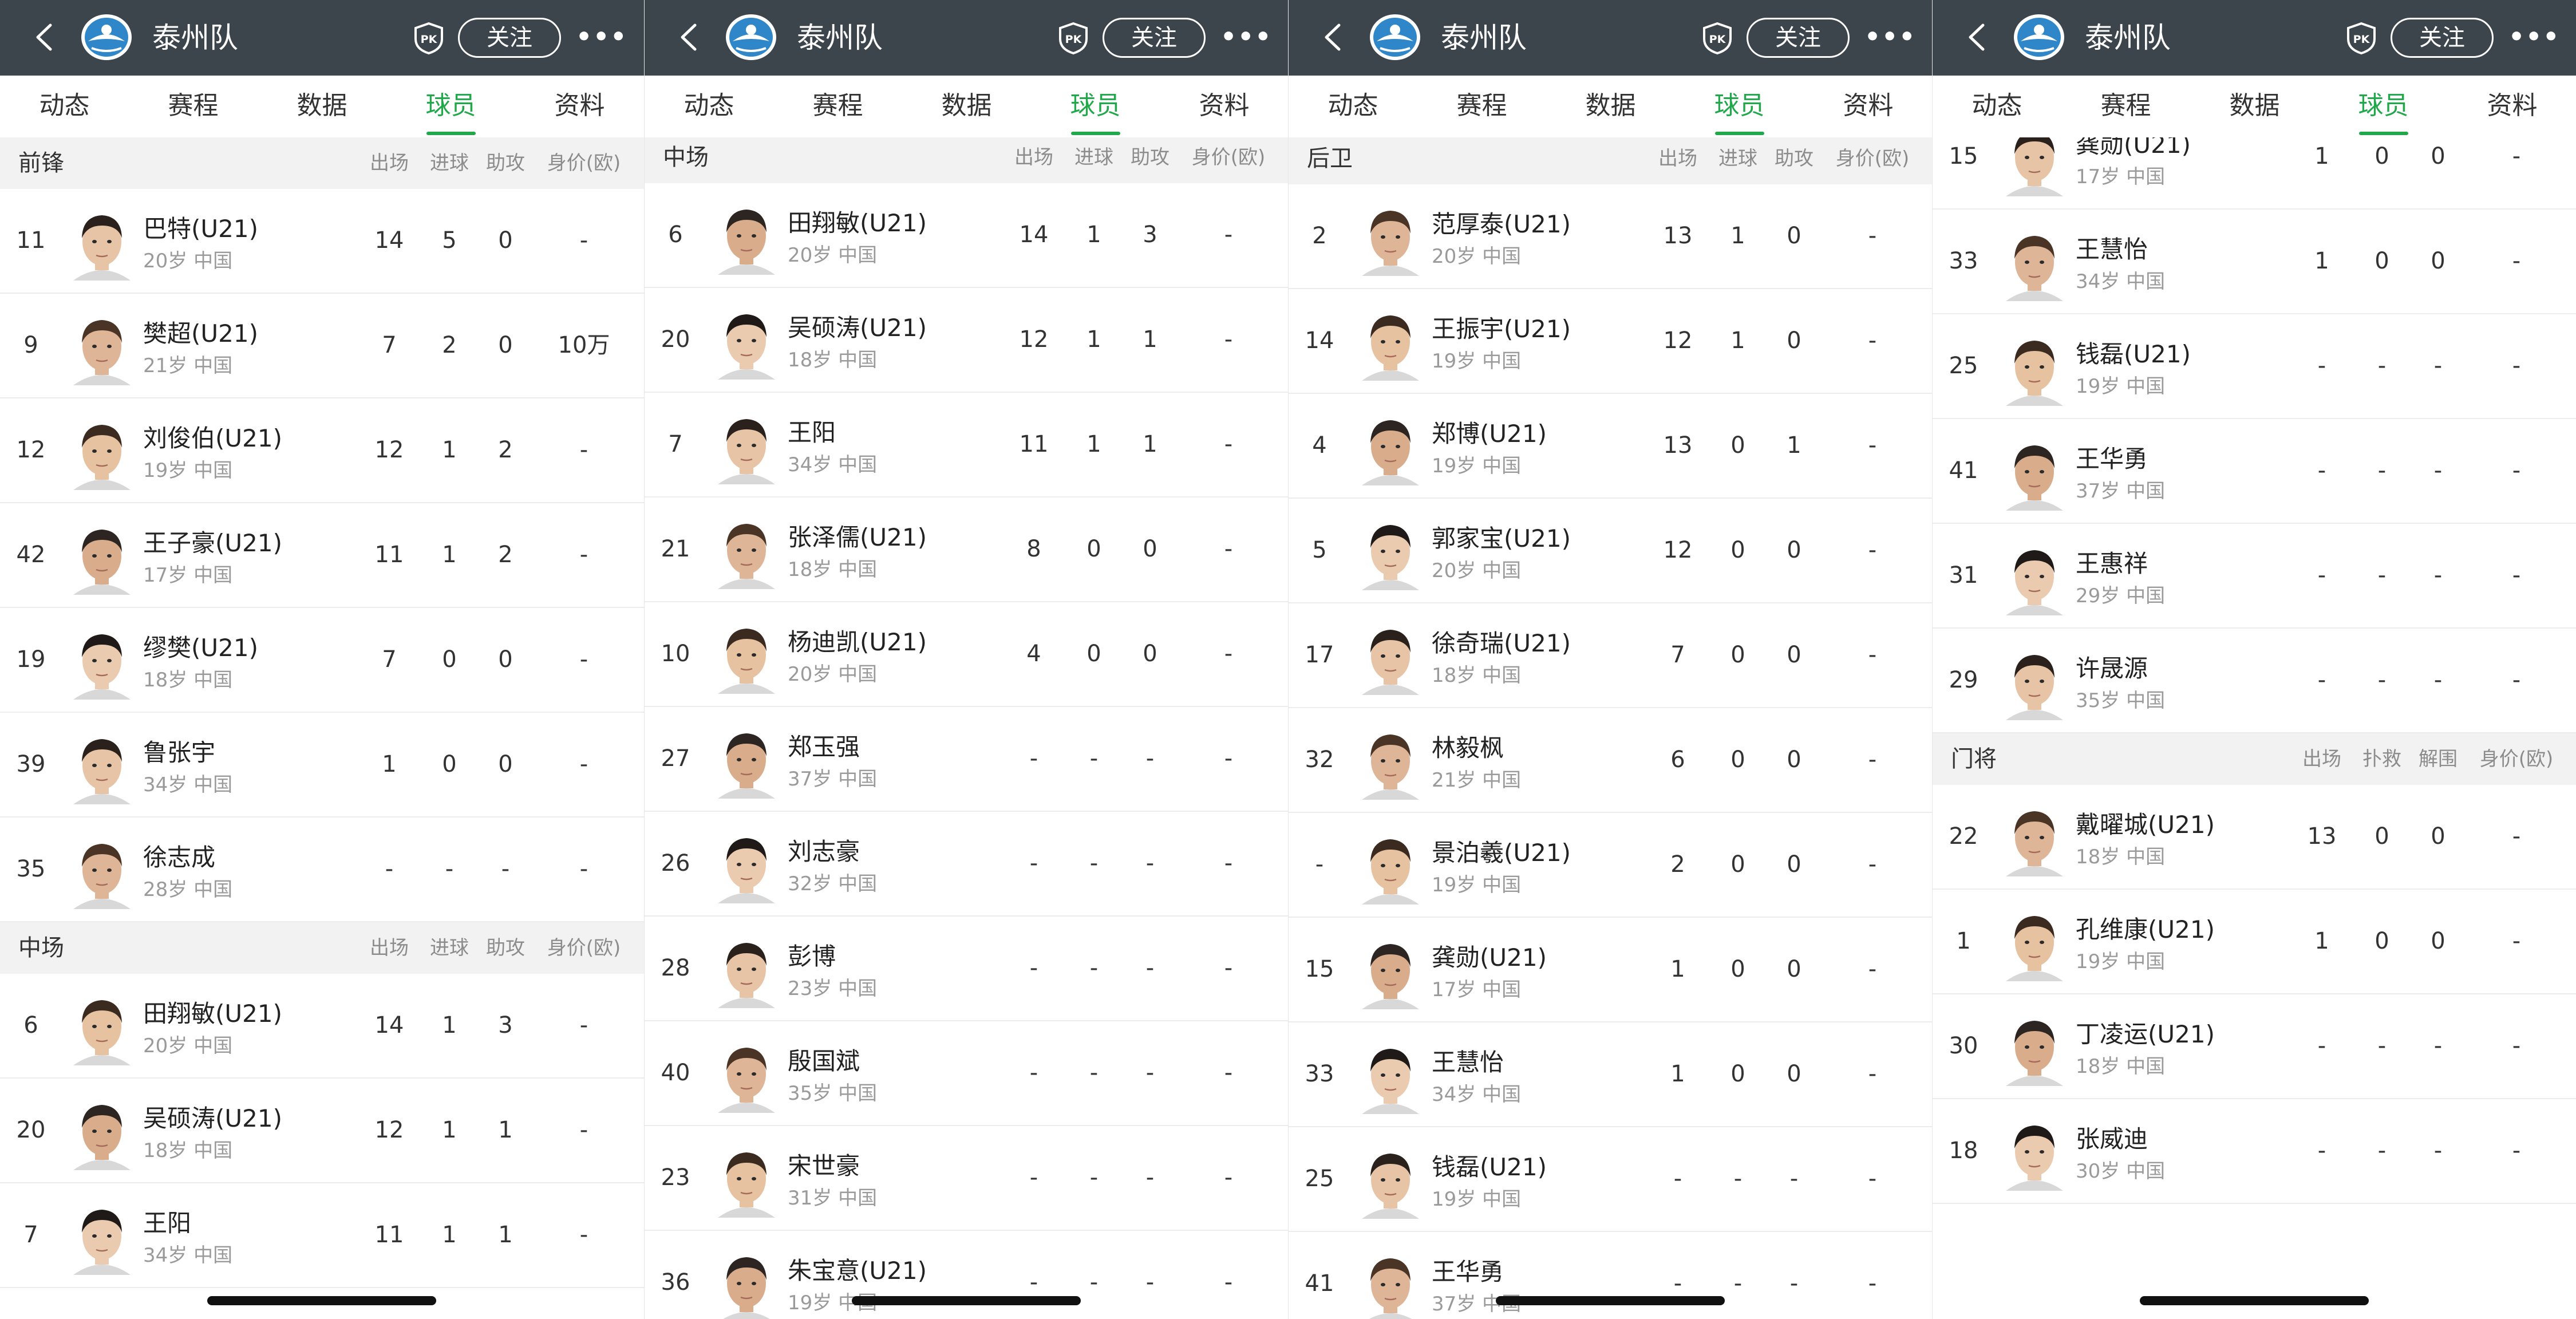  I want to click on player-row: 40 殷国斌 35岁 中国 - - - -, so click(966, 1073).